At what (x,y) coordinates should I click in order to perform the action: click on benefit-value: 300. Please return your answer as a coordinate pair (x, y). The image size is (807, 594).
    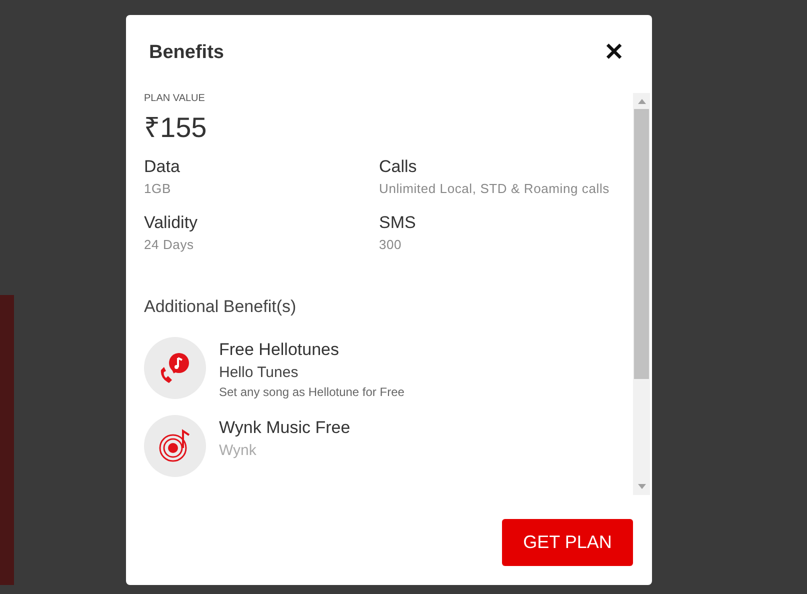
    Looking at the image, I should click on (391, 245).